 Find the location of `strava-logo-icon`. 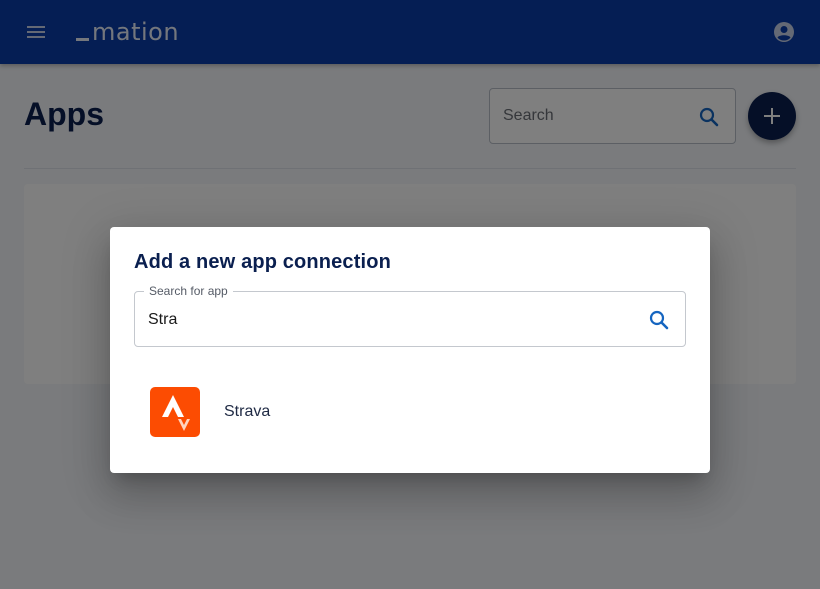

strava-logo-icon is located at coordinates (175, 412).